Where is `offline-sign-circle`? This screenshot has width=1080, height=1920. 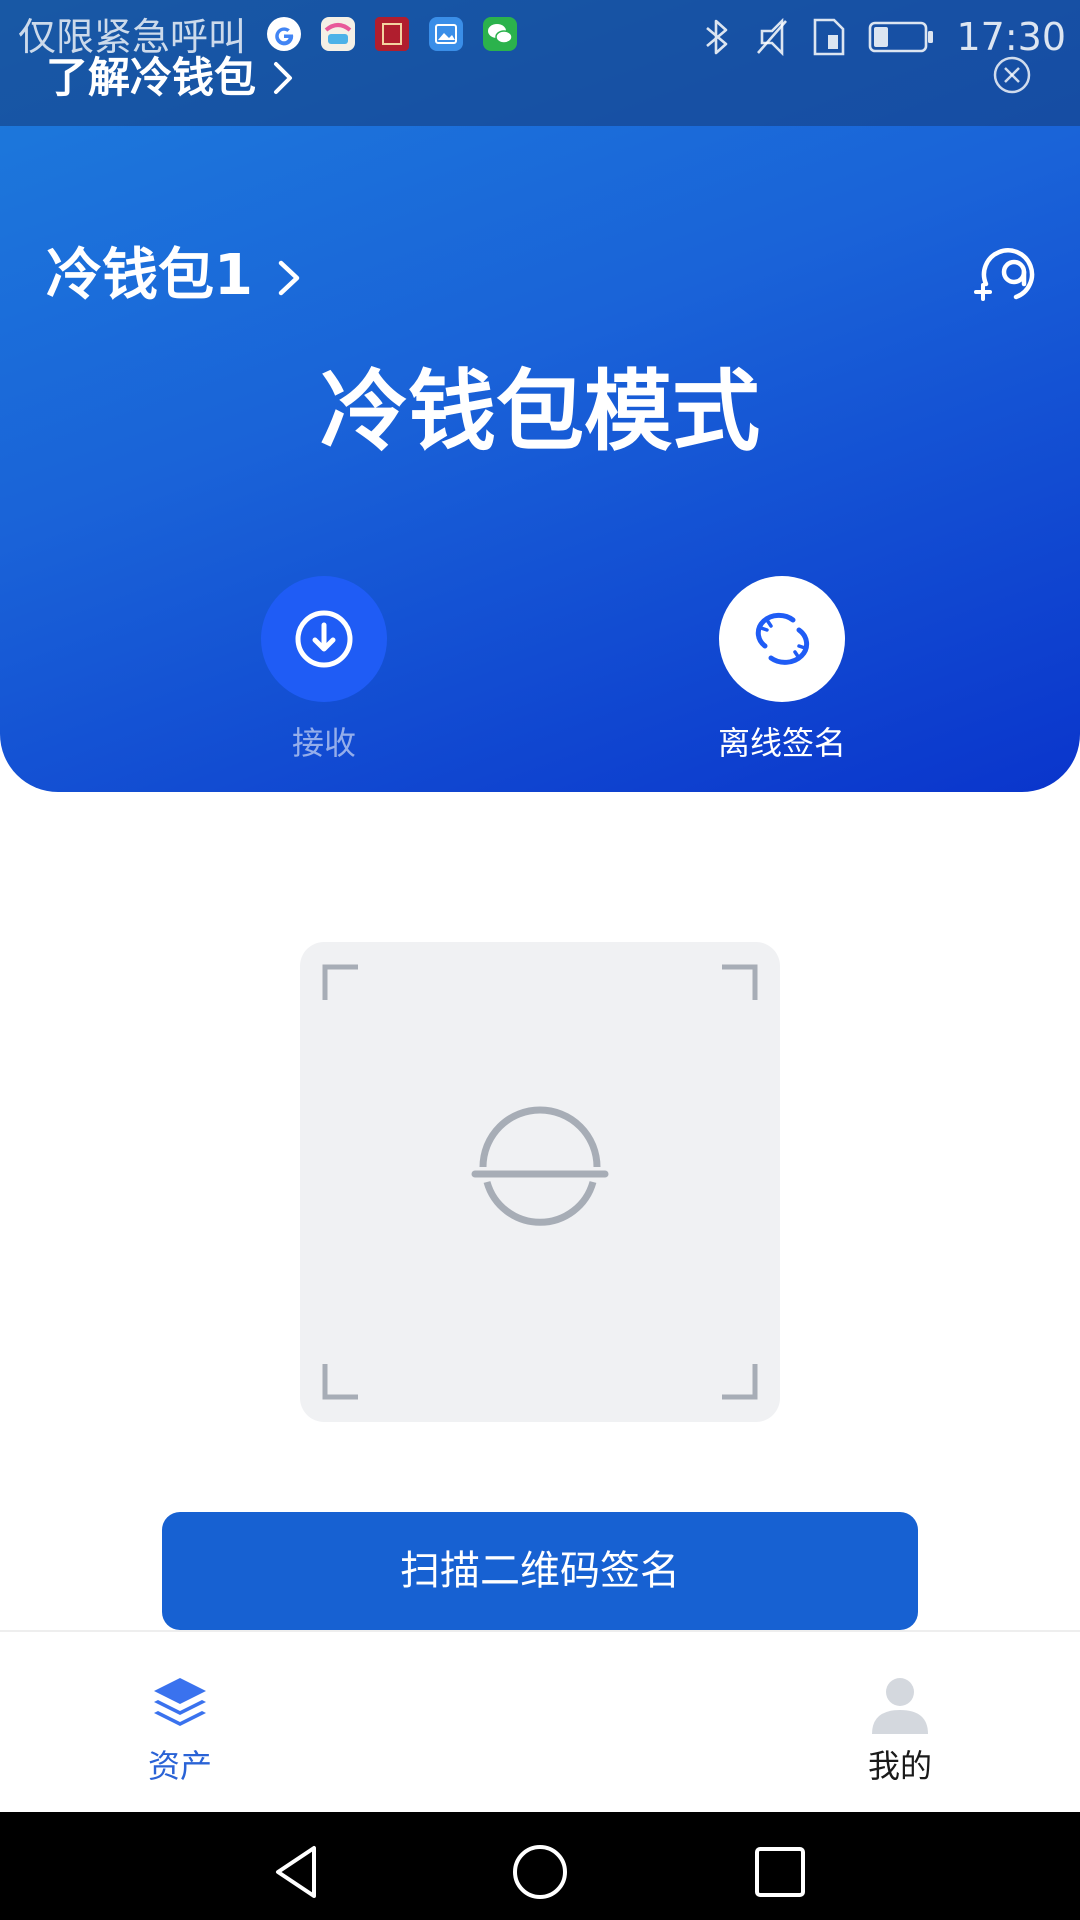 offline-sign-circle is located at coordinates (782, 639).